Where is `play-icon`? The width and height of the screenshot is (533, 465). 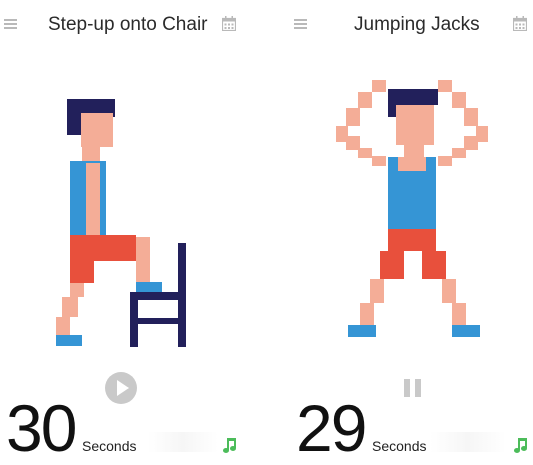 play-icon is located at coordinates (121, 388).